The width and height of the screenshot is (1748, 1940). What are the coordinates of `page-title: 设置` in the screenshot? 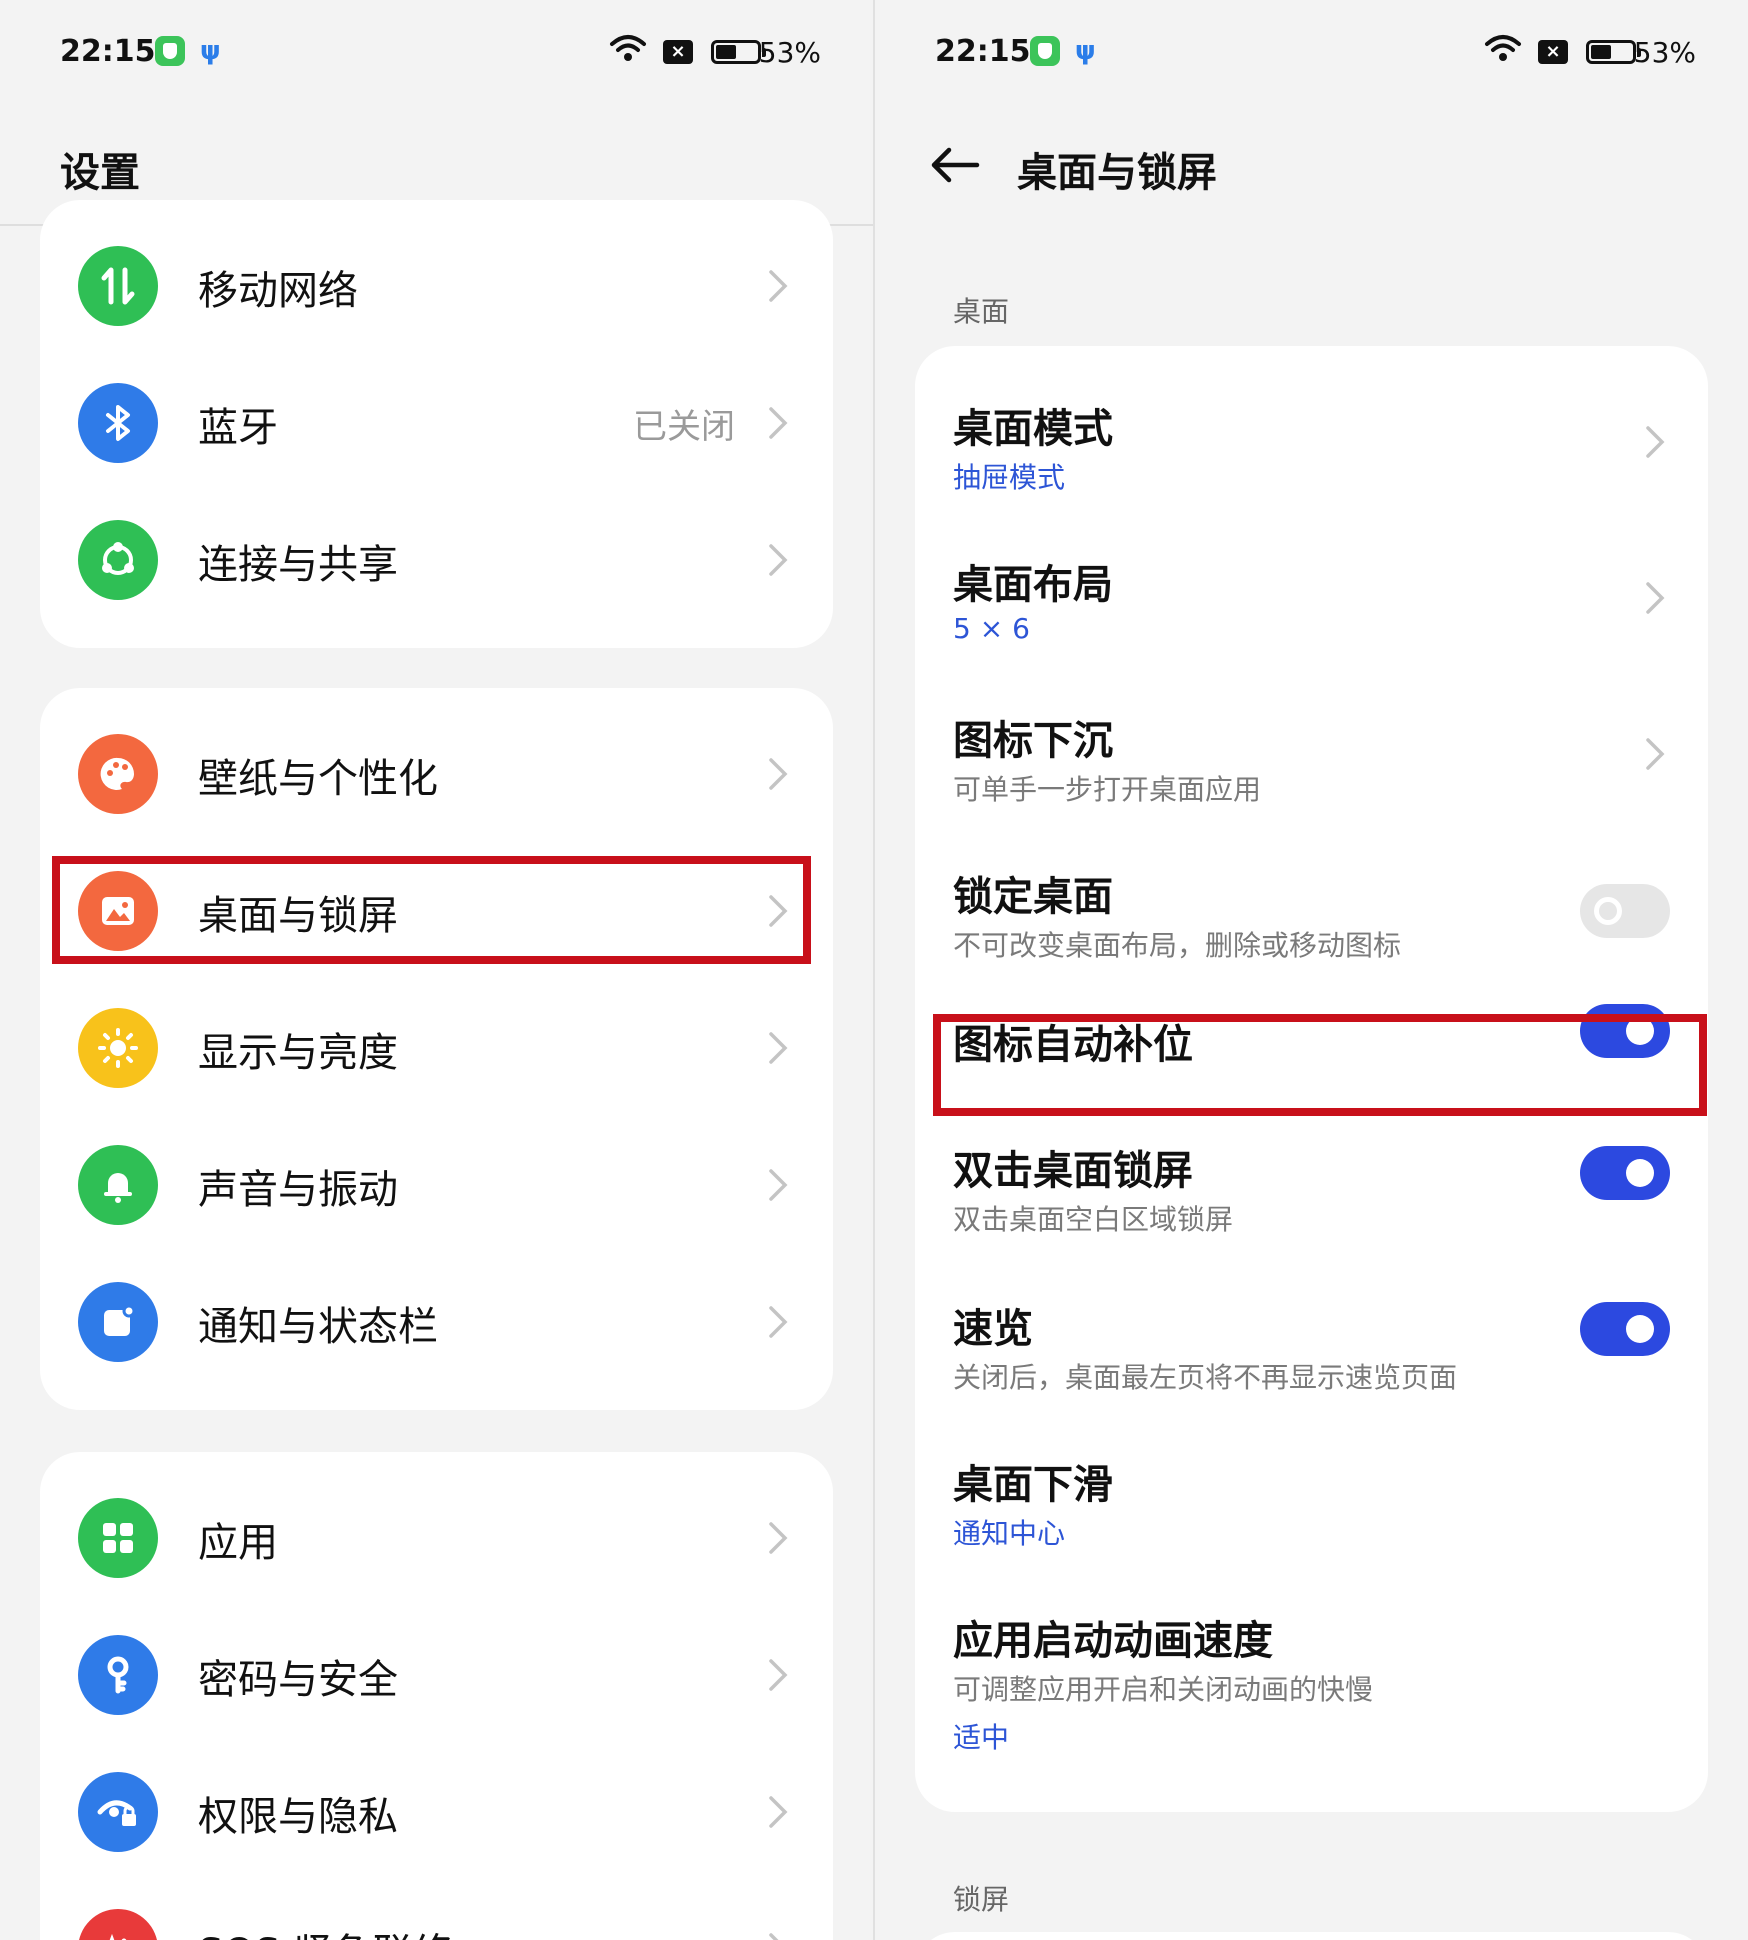 It's located at (100, 173).